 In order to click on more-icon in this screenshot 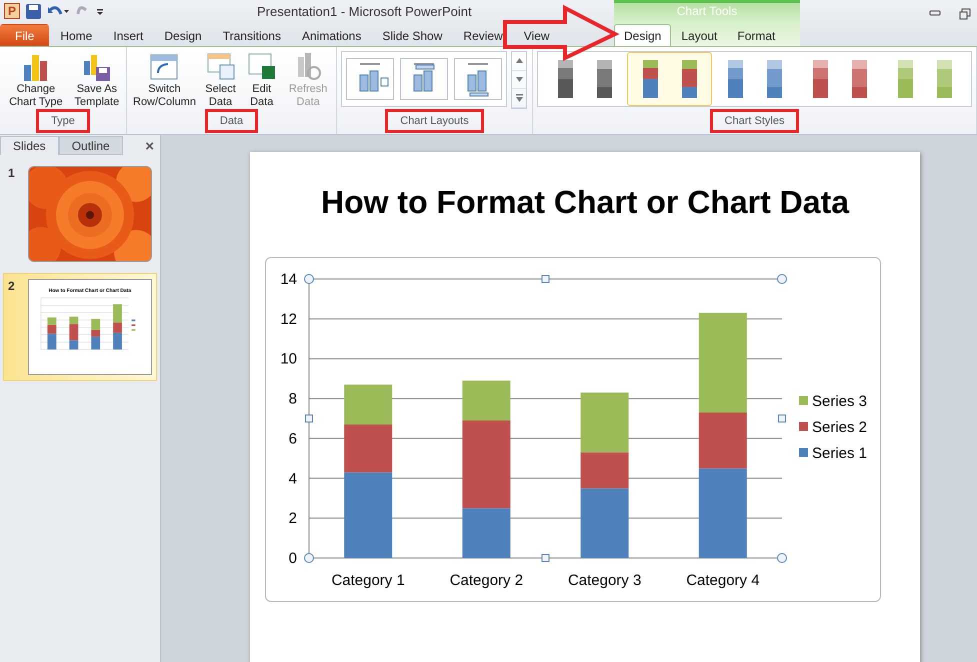, I will do `click(519, 98)`.